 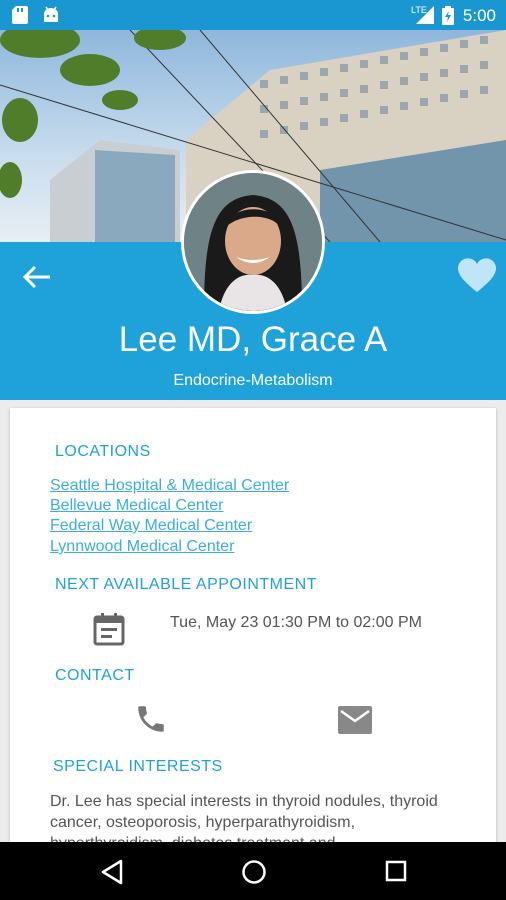 What do you see at coordinates (186, 584) in the screenshot?
I see `appointment-heading: NEXT AVAILABLE APPOINTMENT` at bounding box center [186, 584].